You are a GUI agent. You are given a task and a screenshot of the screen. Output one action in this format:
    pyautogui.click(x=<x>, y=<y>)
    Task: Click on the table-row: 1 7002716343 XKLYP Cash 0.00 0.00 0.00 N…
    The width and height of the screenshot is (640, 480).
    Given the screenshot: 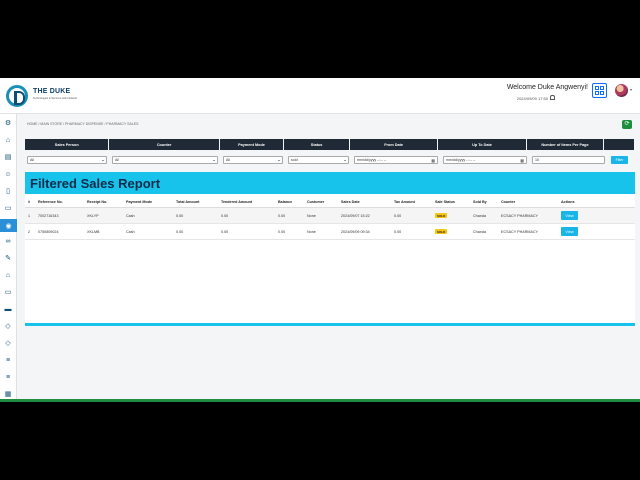 What is the action you would take?
    pyautogui.click(x=330, y=216)
    